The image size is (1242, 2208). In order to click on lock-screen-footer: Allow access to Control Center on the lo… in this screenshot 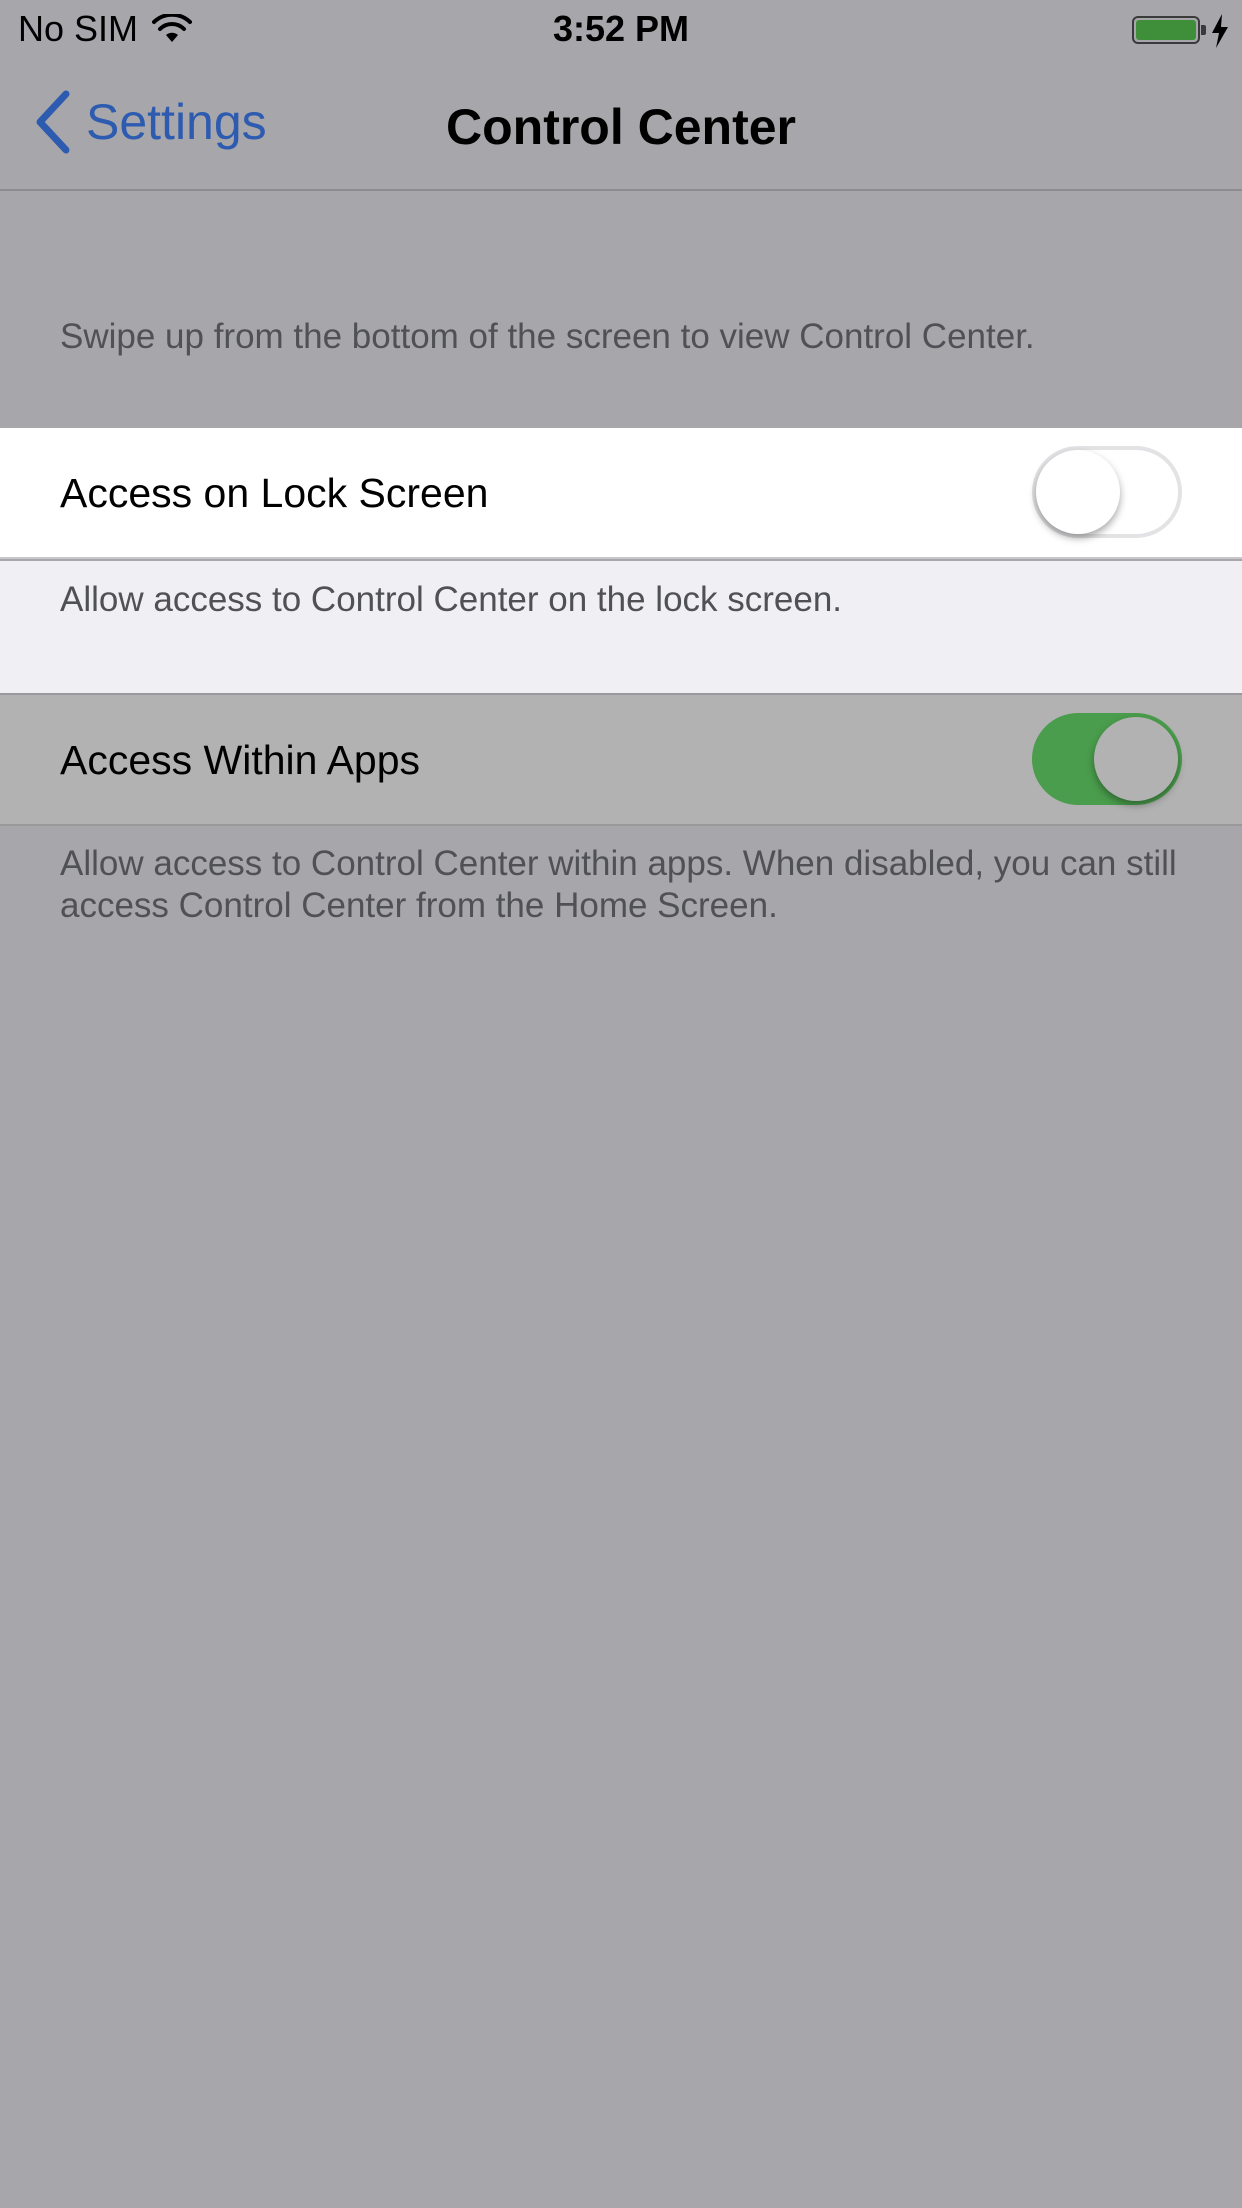, I will do `click(451, 599)`.